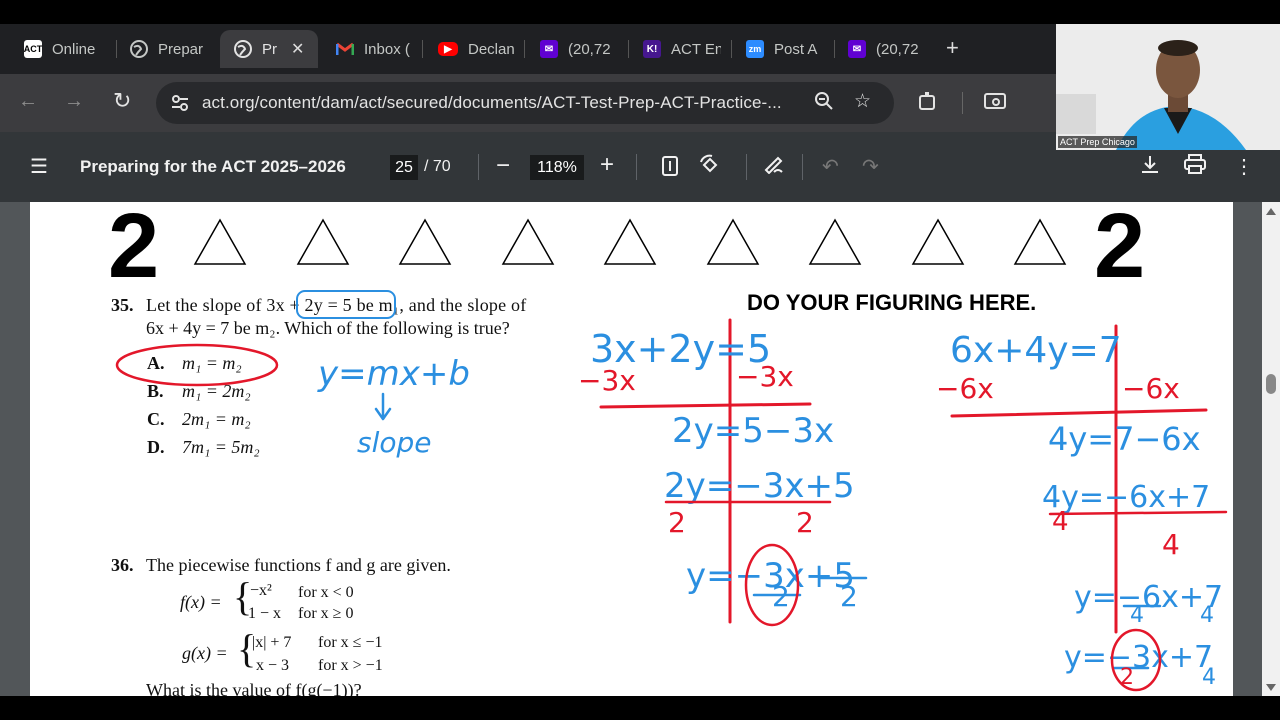  Describe the element at coordinates (652, 49) in the screenshot. I see `kahoot-icon: K!` at that location.